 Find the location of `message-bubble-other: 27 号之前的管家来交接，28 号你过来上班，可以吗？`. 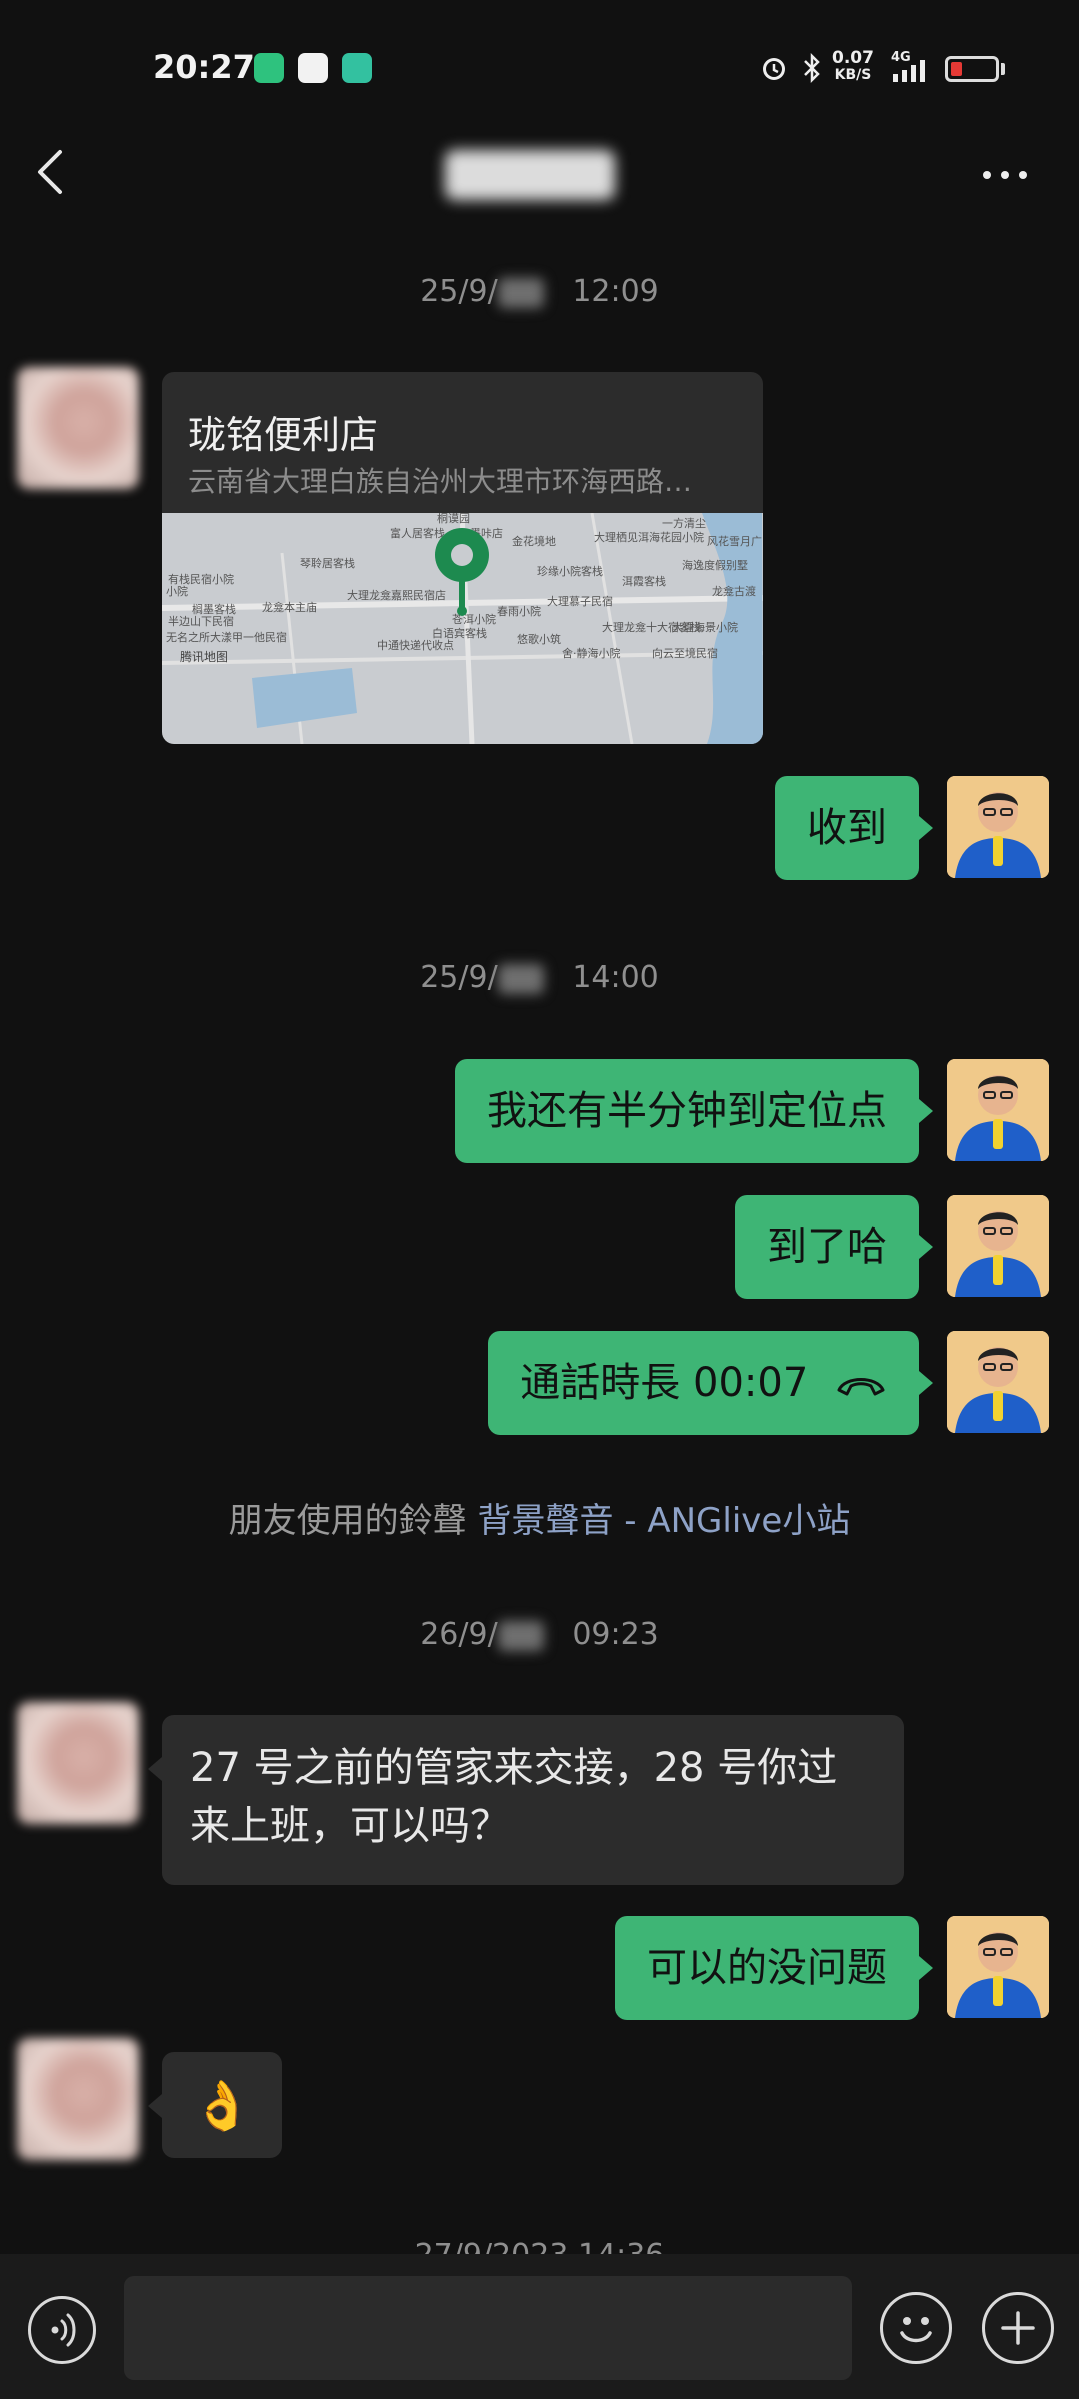

message-bubble-other: 27 号之前的管家来交接，28 号你过来上班，可以吗？ is located at coordinates (526, 1800).